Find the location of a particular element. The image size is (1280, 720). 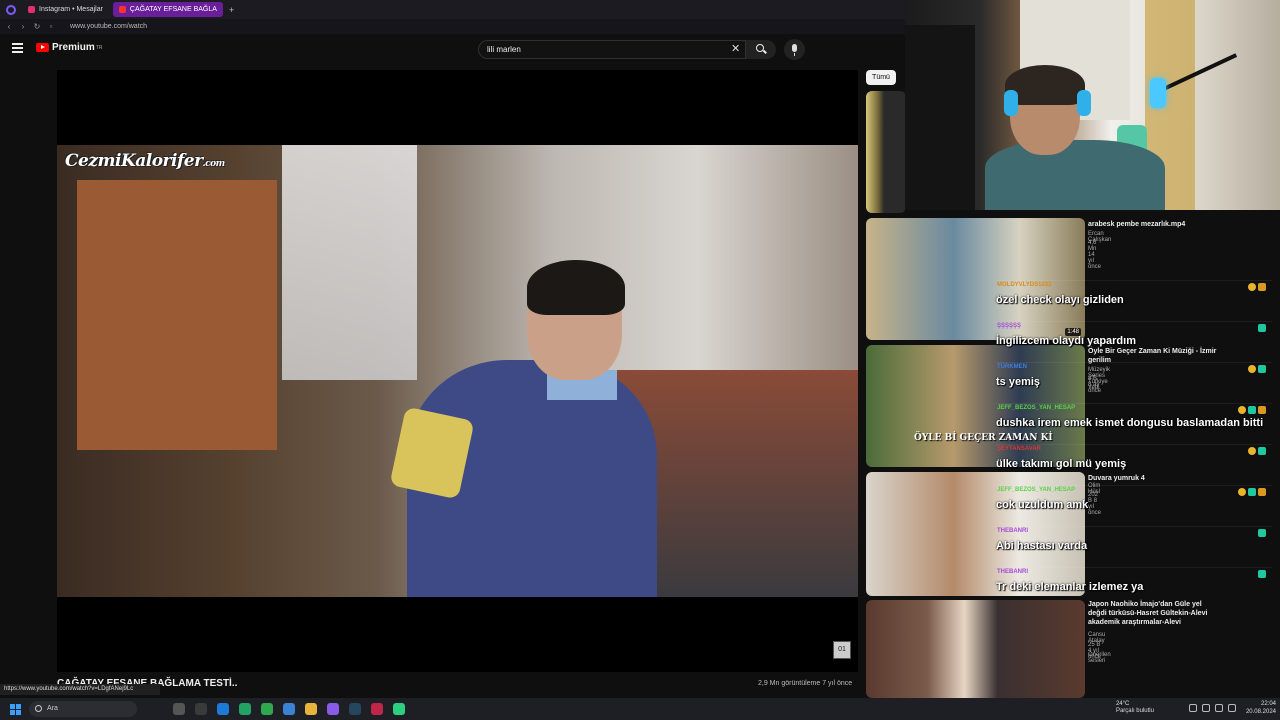

studio-microphone is located at coordinates (1158, 93).